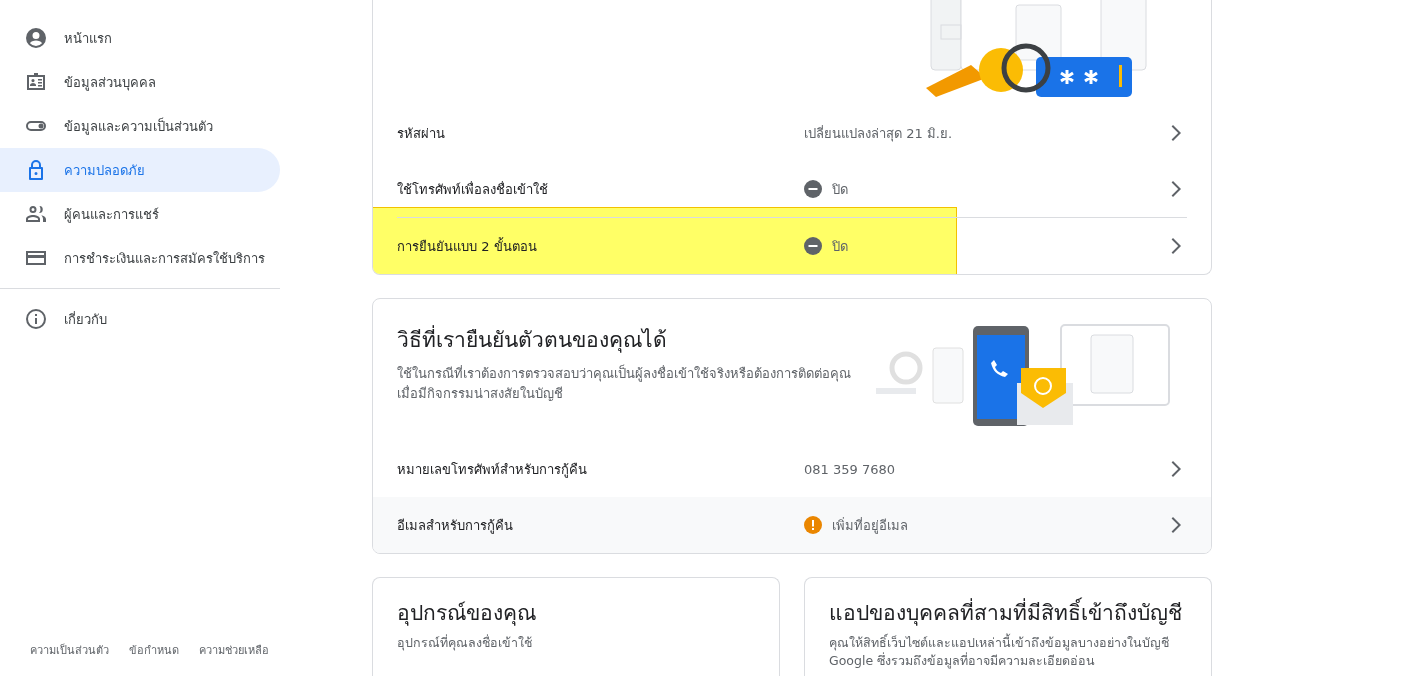 The height and width of the screenshot is (677, 1416). I want to click on row-value: เพิ่มที่อยู่อีเมล, so click(870, 526).